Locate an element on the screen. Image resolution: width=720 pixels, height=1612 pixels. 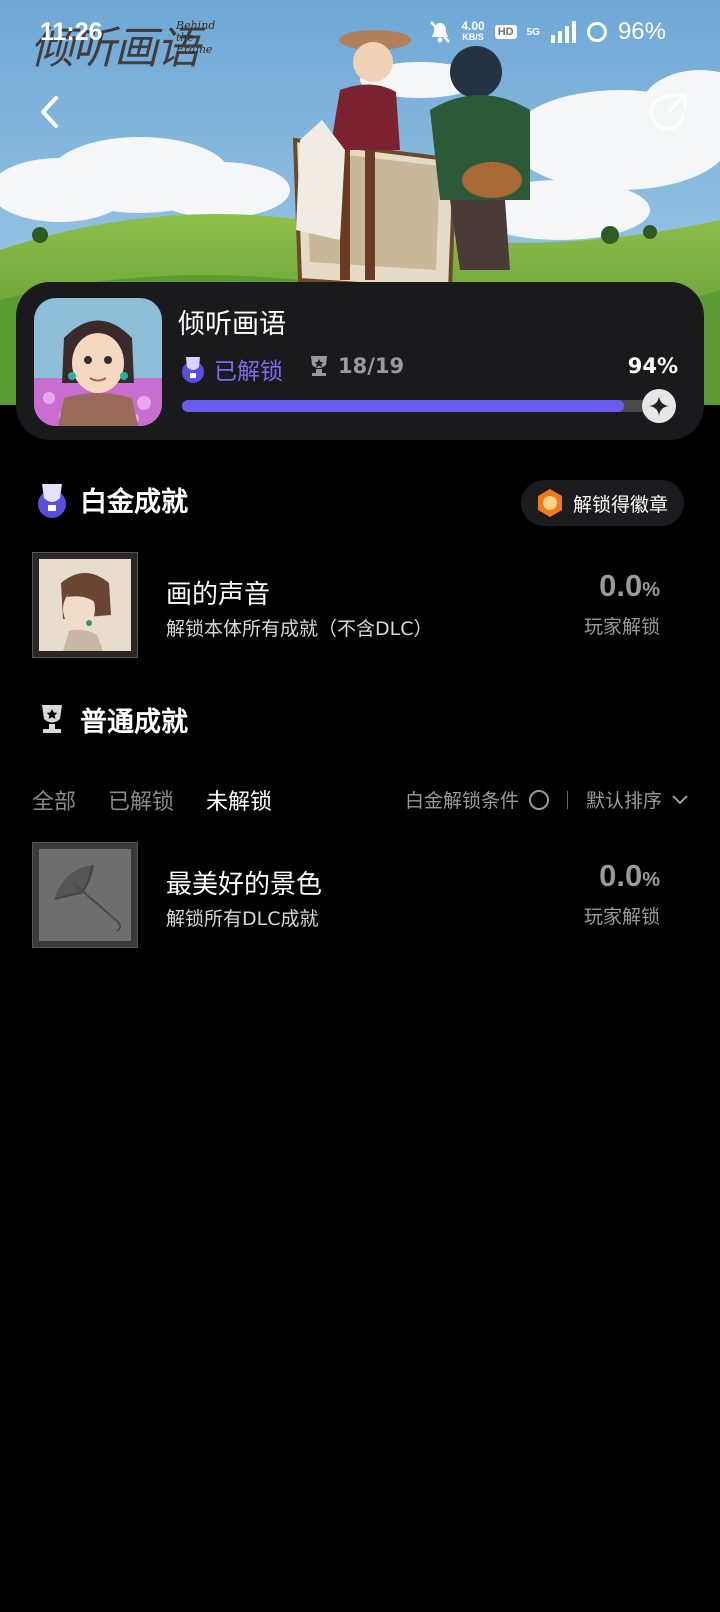
tab-locked: 未解锁 is located at coordinates (239, 800).